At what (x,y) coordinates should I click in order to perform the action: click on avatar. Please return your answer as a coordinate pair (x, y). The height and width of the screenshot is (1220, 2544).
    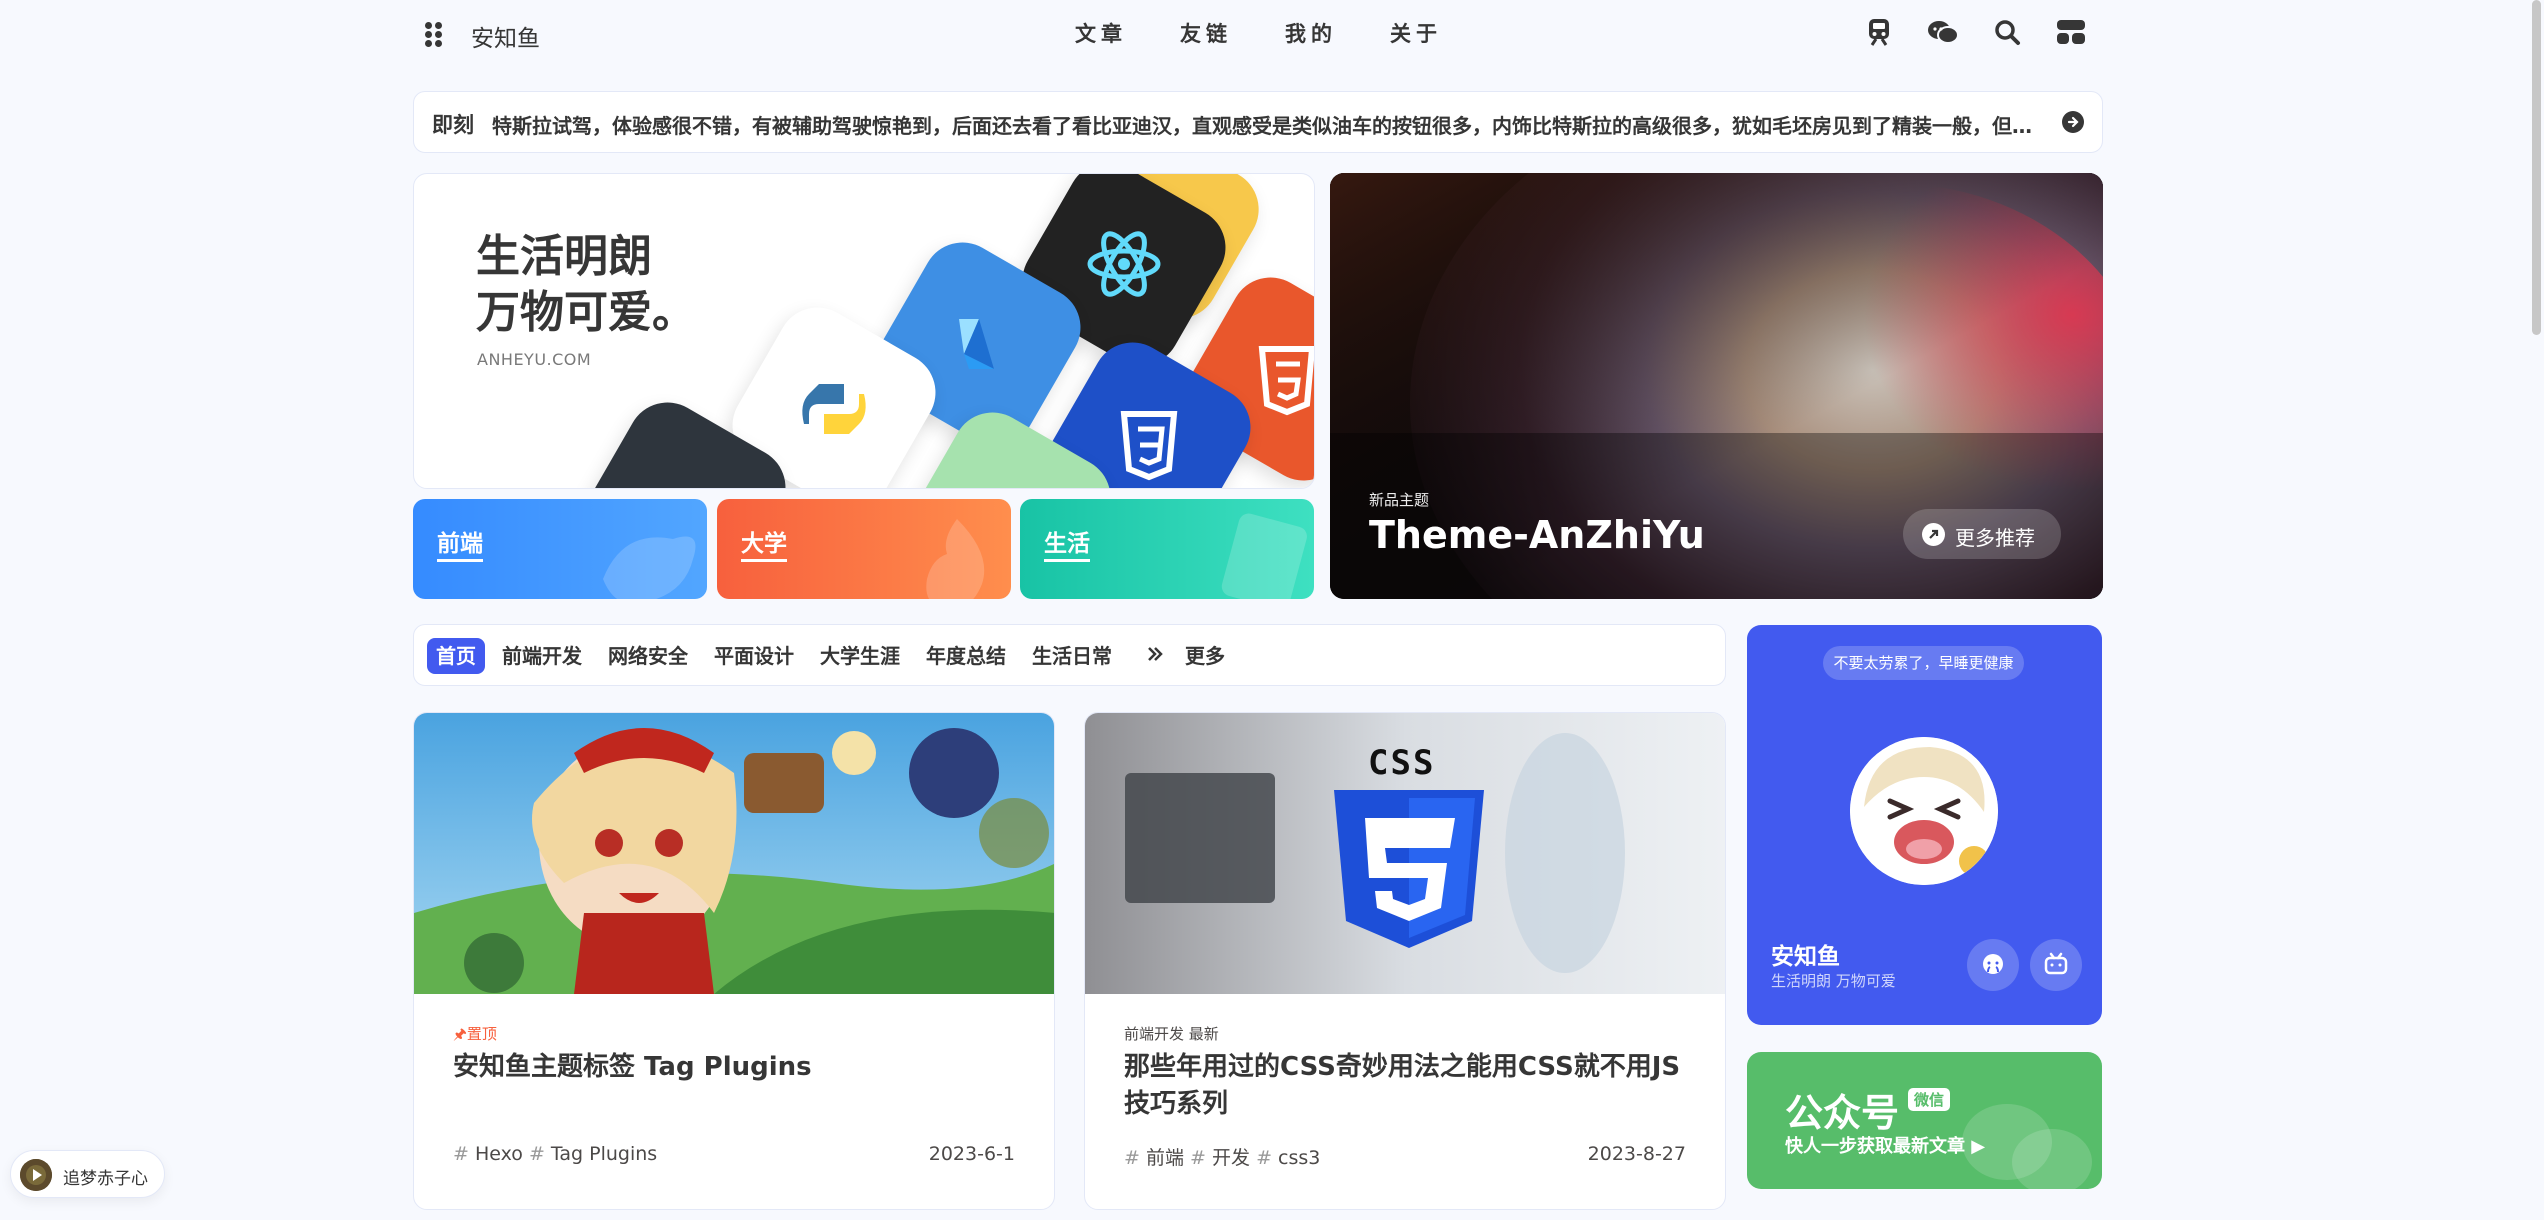
    Looking at the image, I should click on (1924, 811).